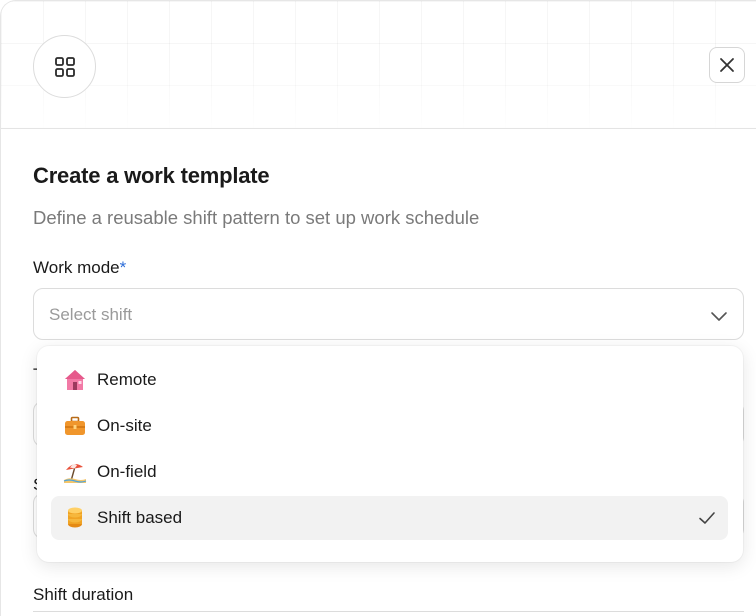 Image resolution: width=756 pixels, height=616 pixels. I want to click on modal-title: Create a work template, so click(151, 175).